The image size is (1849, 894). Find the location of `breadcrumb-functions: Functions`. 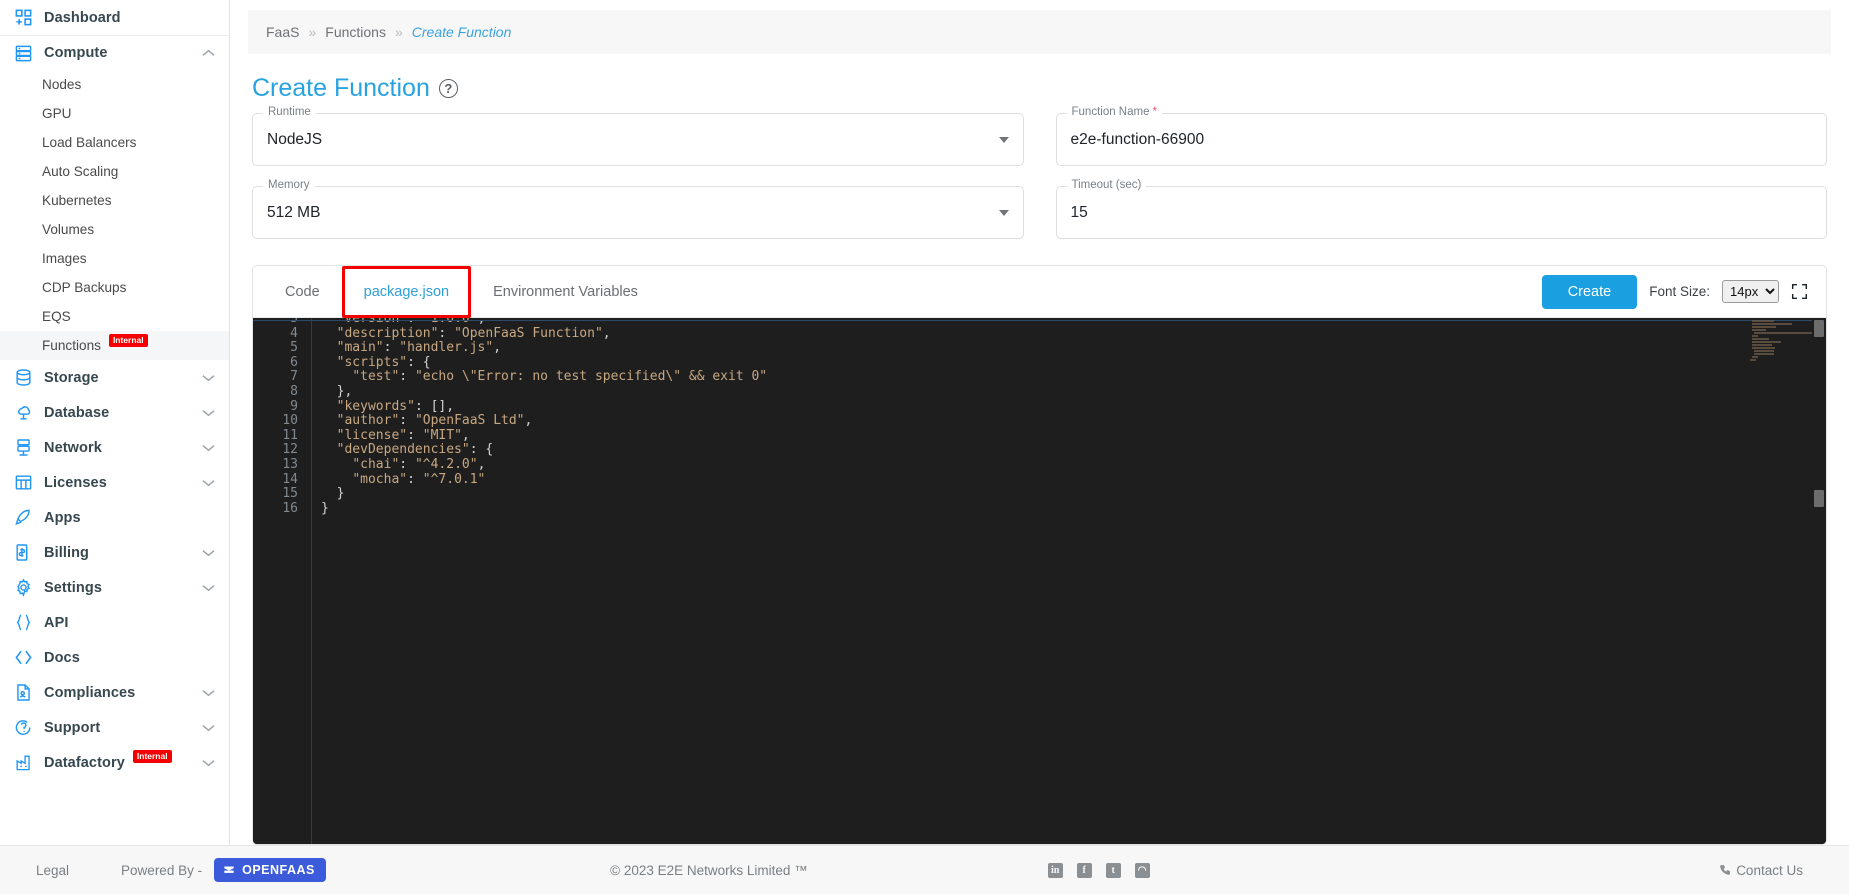

breadcrumb-functions: Functions is located at coordinates (355, 32).